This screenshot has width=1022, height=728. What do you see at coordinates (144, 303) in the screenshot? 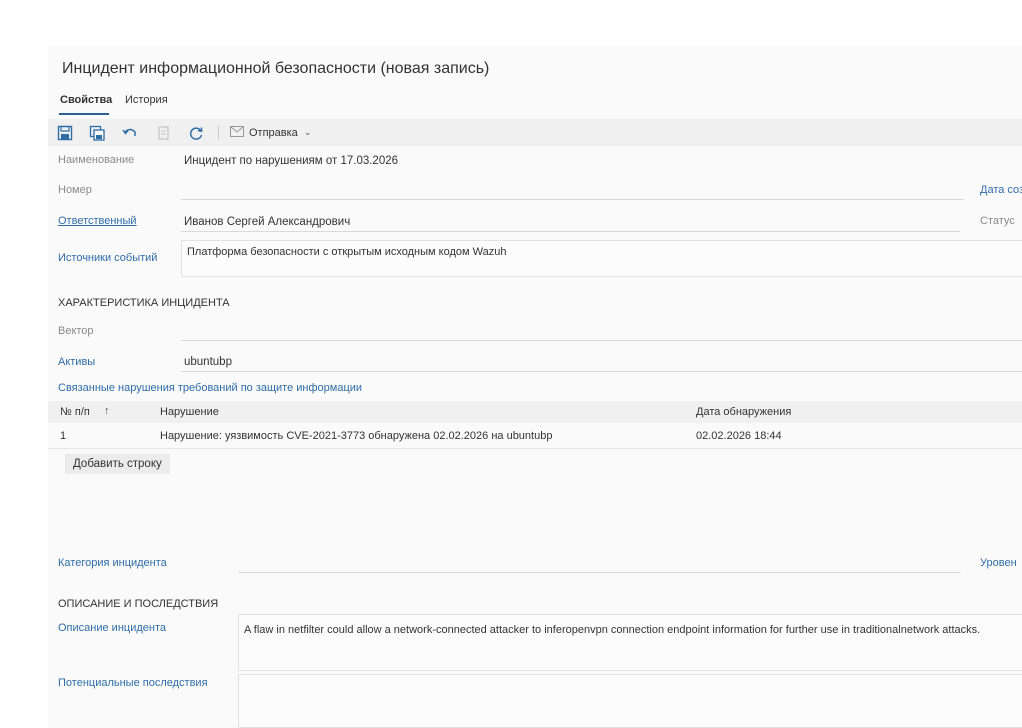
I see `characteristics-heading: ХАРАКТЕРИСТИКА ИНЦИДЕНТА` at bounding box center [144, 303].